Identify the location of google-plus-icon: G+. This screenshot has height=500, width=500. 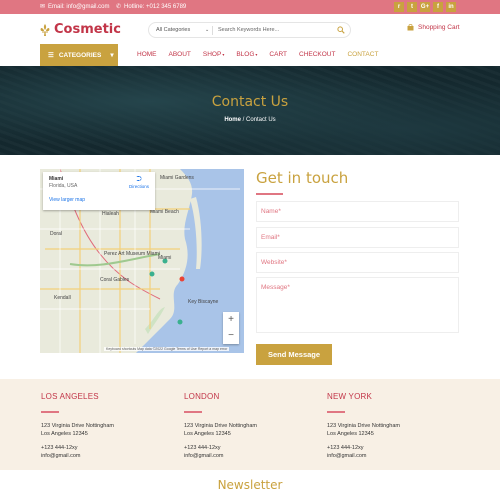
(425, 7).